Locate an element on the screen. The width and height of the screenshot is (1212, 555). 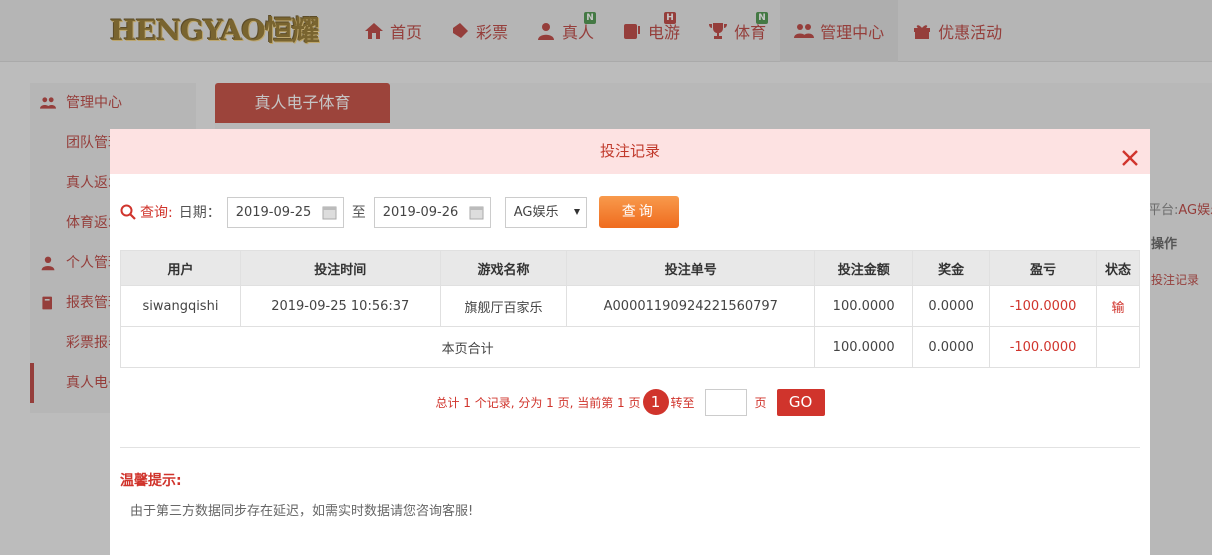
subtotal-profit: -100.0000 is located at coordinates (1043, 347).